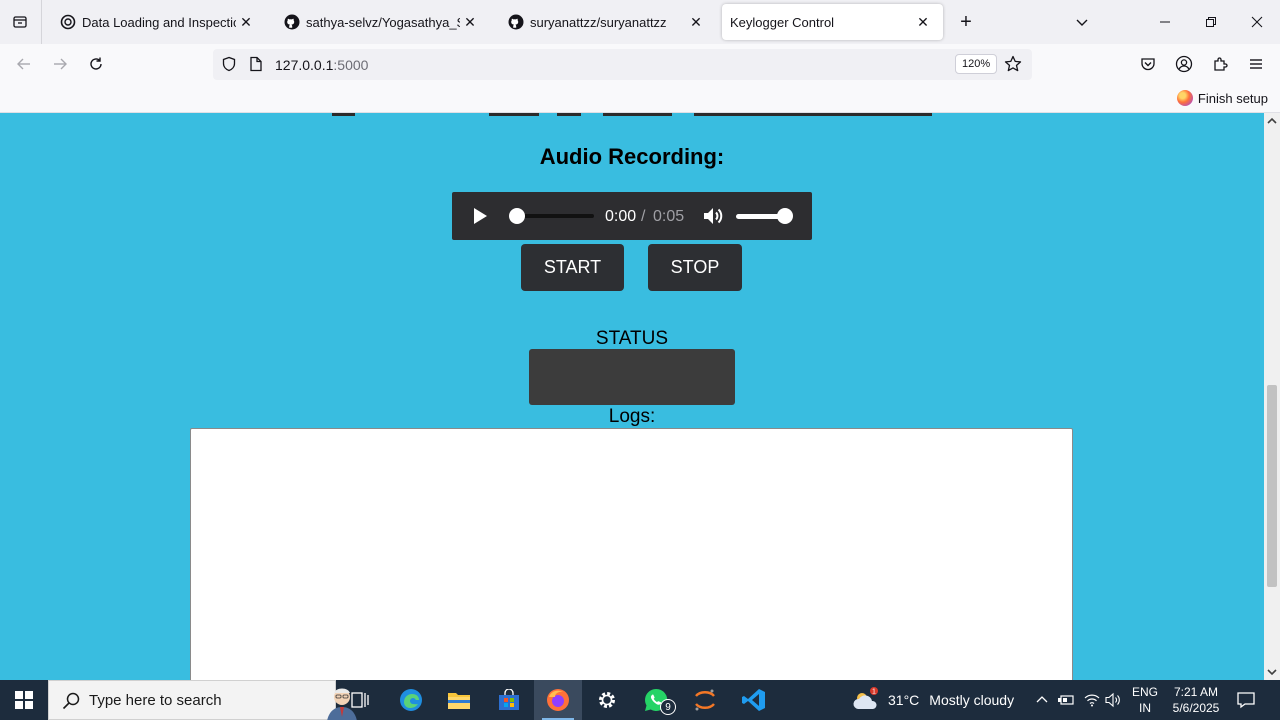 This screenshot has width=1280, height=720. Describe the element at coordinates (695, 267) in the screenshot. I see `stop-button: STOP` at that location.